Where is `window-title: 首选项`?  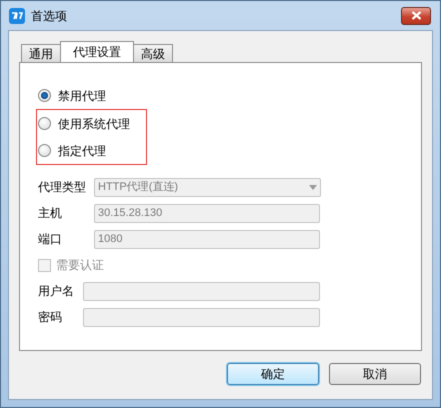
window-title: 首选项 is located at coordinates (49, 16).